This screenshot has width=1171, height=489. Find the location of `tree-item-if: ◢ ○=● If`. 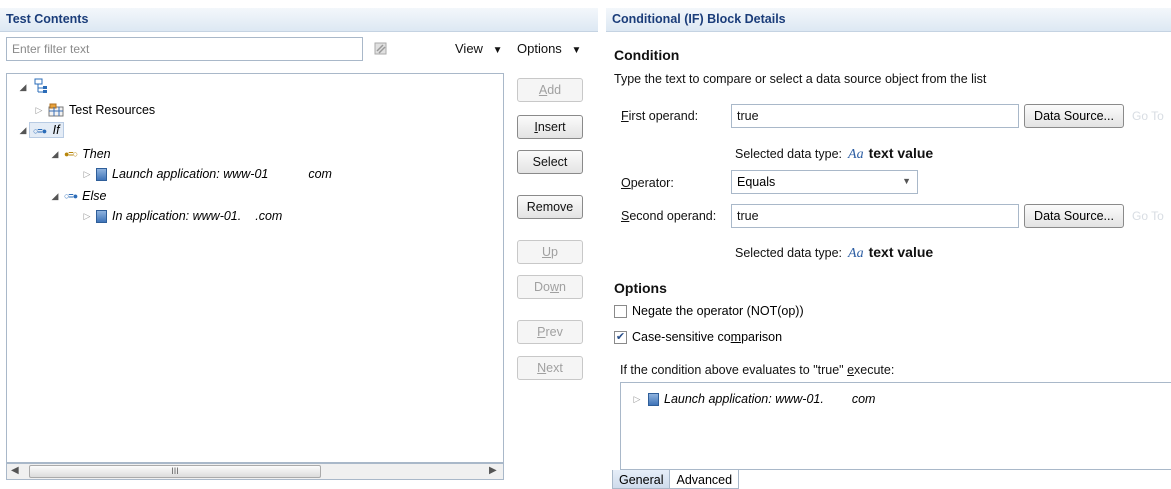

tree-item-if: ◢ ○=● If is located at coordinates (40, 130).